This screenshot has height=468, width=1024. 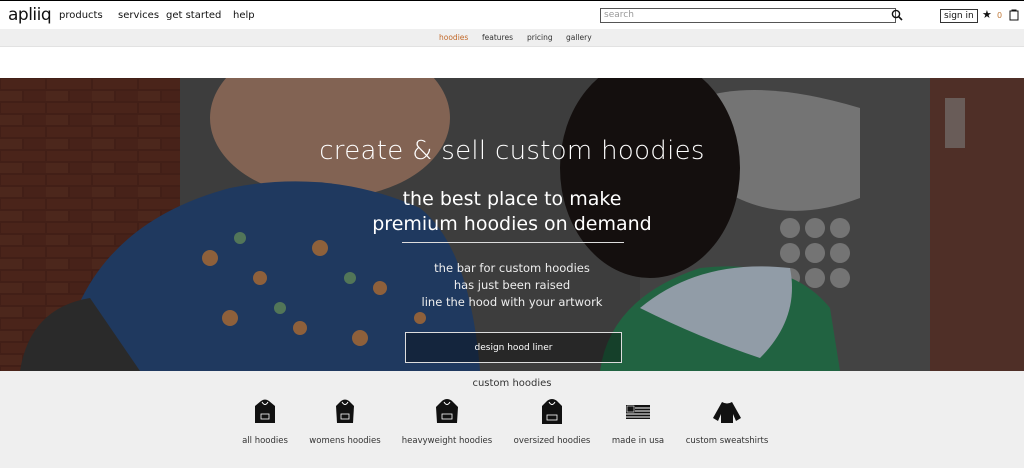 What do you see at coordinates (727, 441) in the screenshot?
I see `category-label: custom sweatshirts` at bounding box center [727, 441].